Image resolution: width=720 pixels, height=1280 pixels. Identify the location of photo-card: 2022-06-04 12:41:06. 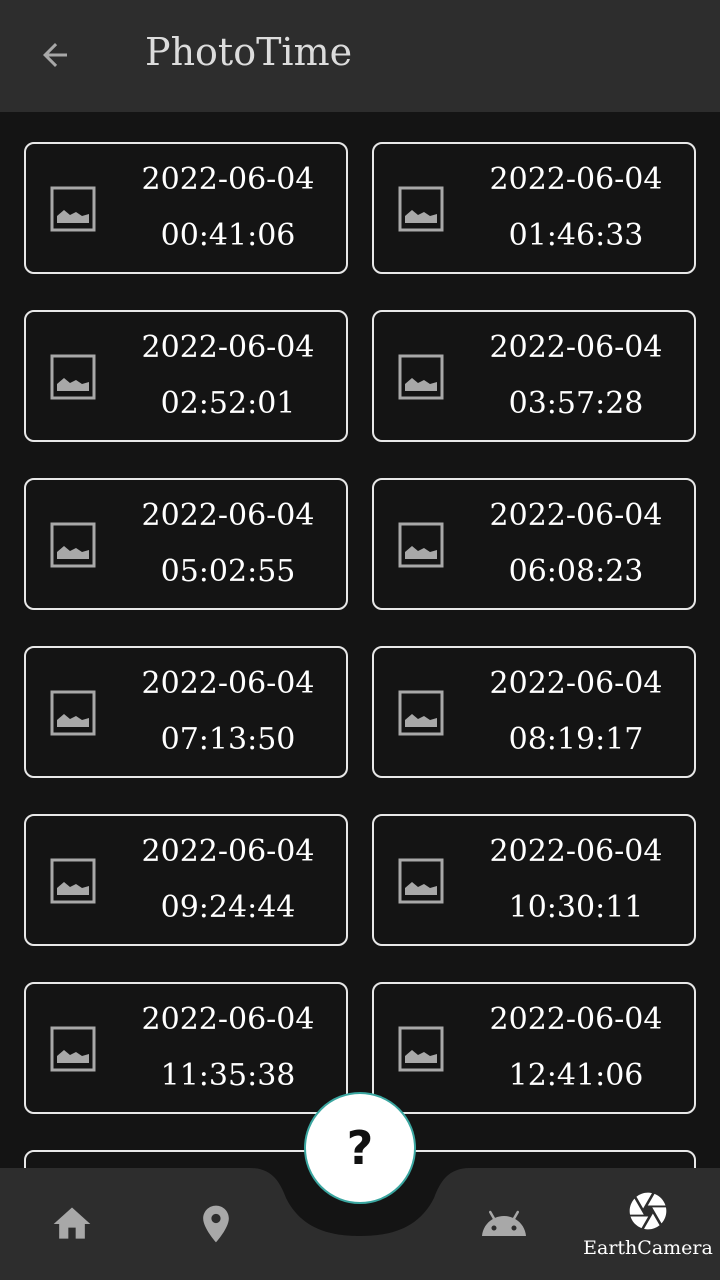
(534, 1048).